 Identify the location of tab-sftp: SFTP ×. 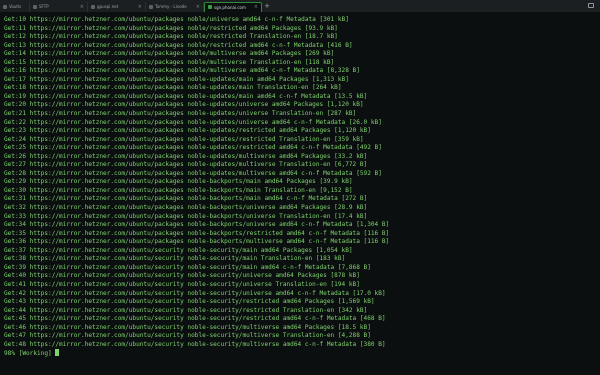
(59, 6).